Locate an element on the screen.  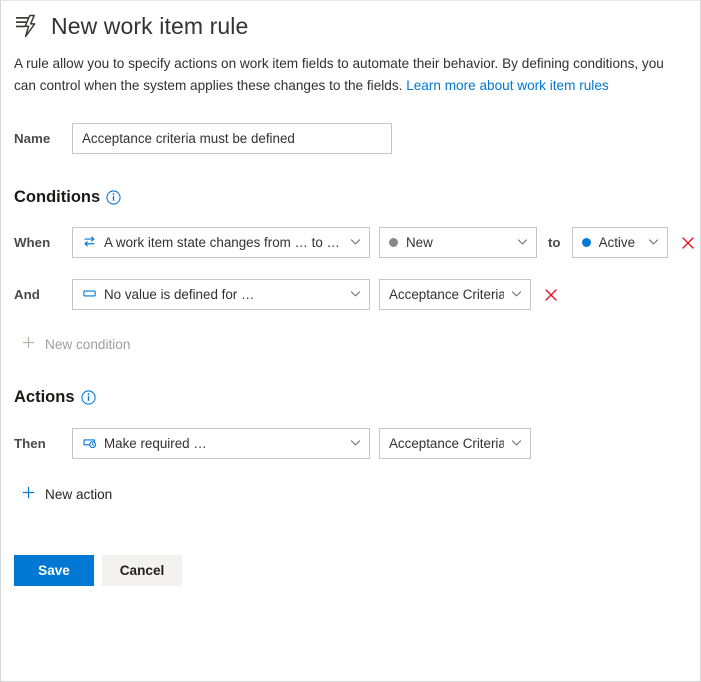
page-title: New work item rule is located at coordinates (150, 25).